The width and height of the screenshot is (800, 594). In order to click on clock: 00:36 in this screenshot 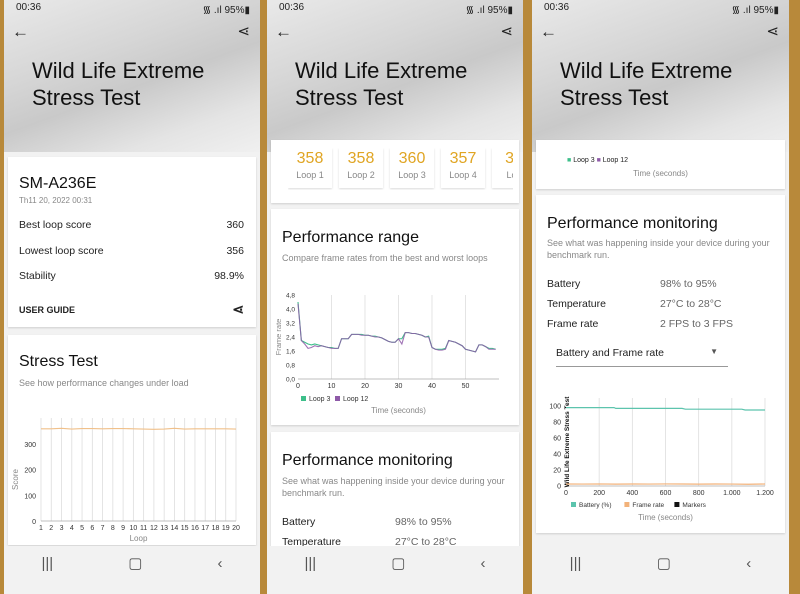, I will do `click(29, 7)`.